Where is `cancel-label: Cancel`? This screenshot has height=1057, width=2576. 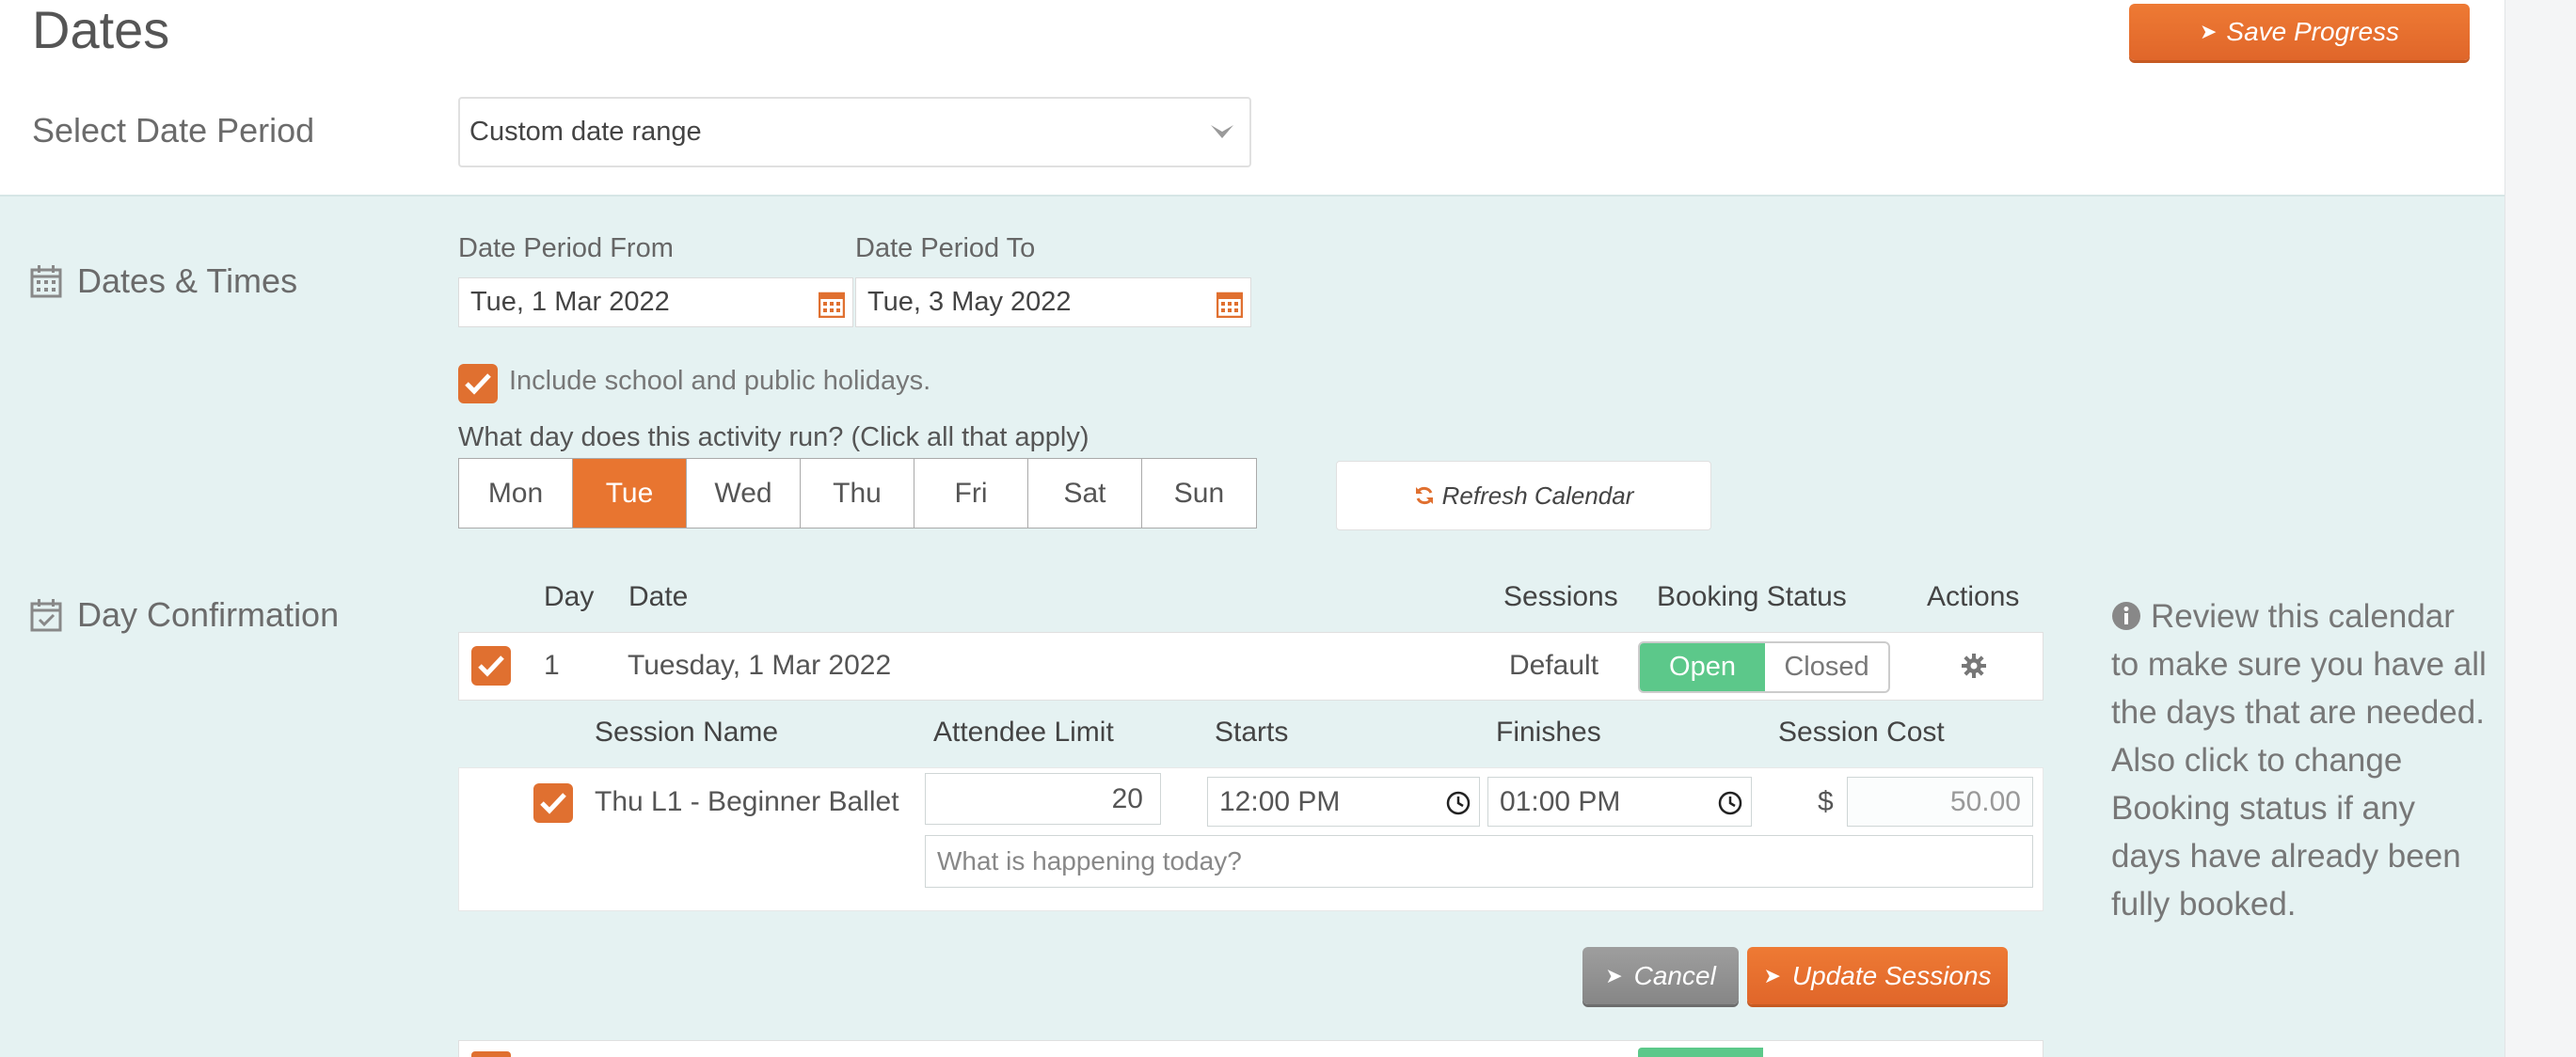 cancel-label: Cancel is located at coordinates (1675, 975).